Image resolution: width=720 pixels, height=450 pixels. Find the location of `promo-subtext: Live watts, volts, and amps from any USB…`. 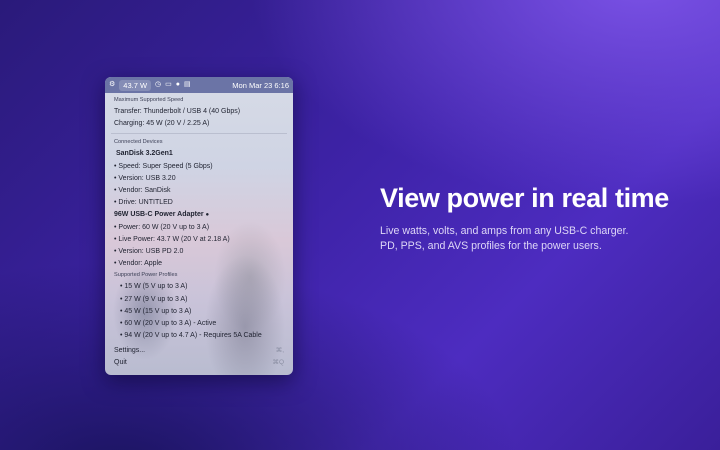

promo-subtext: Live watts, volts, and amps from any USB… is located at coordinates (504, 238).